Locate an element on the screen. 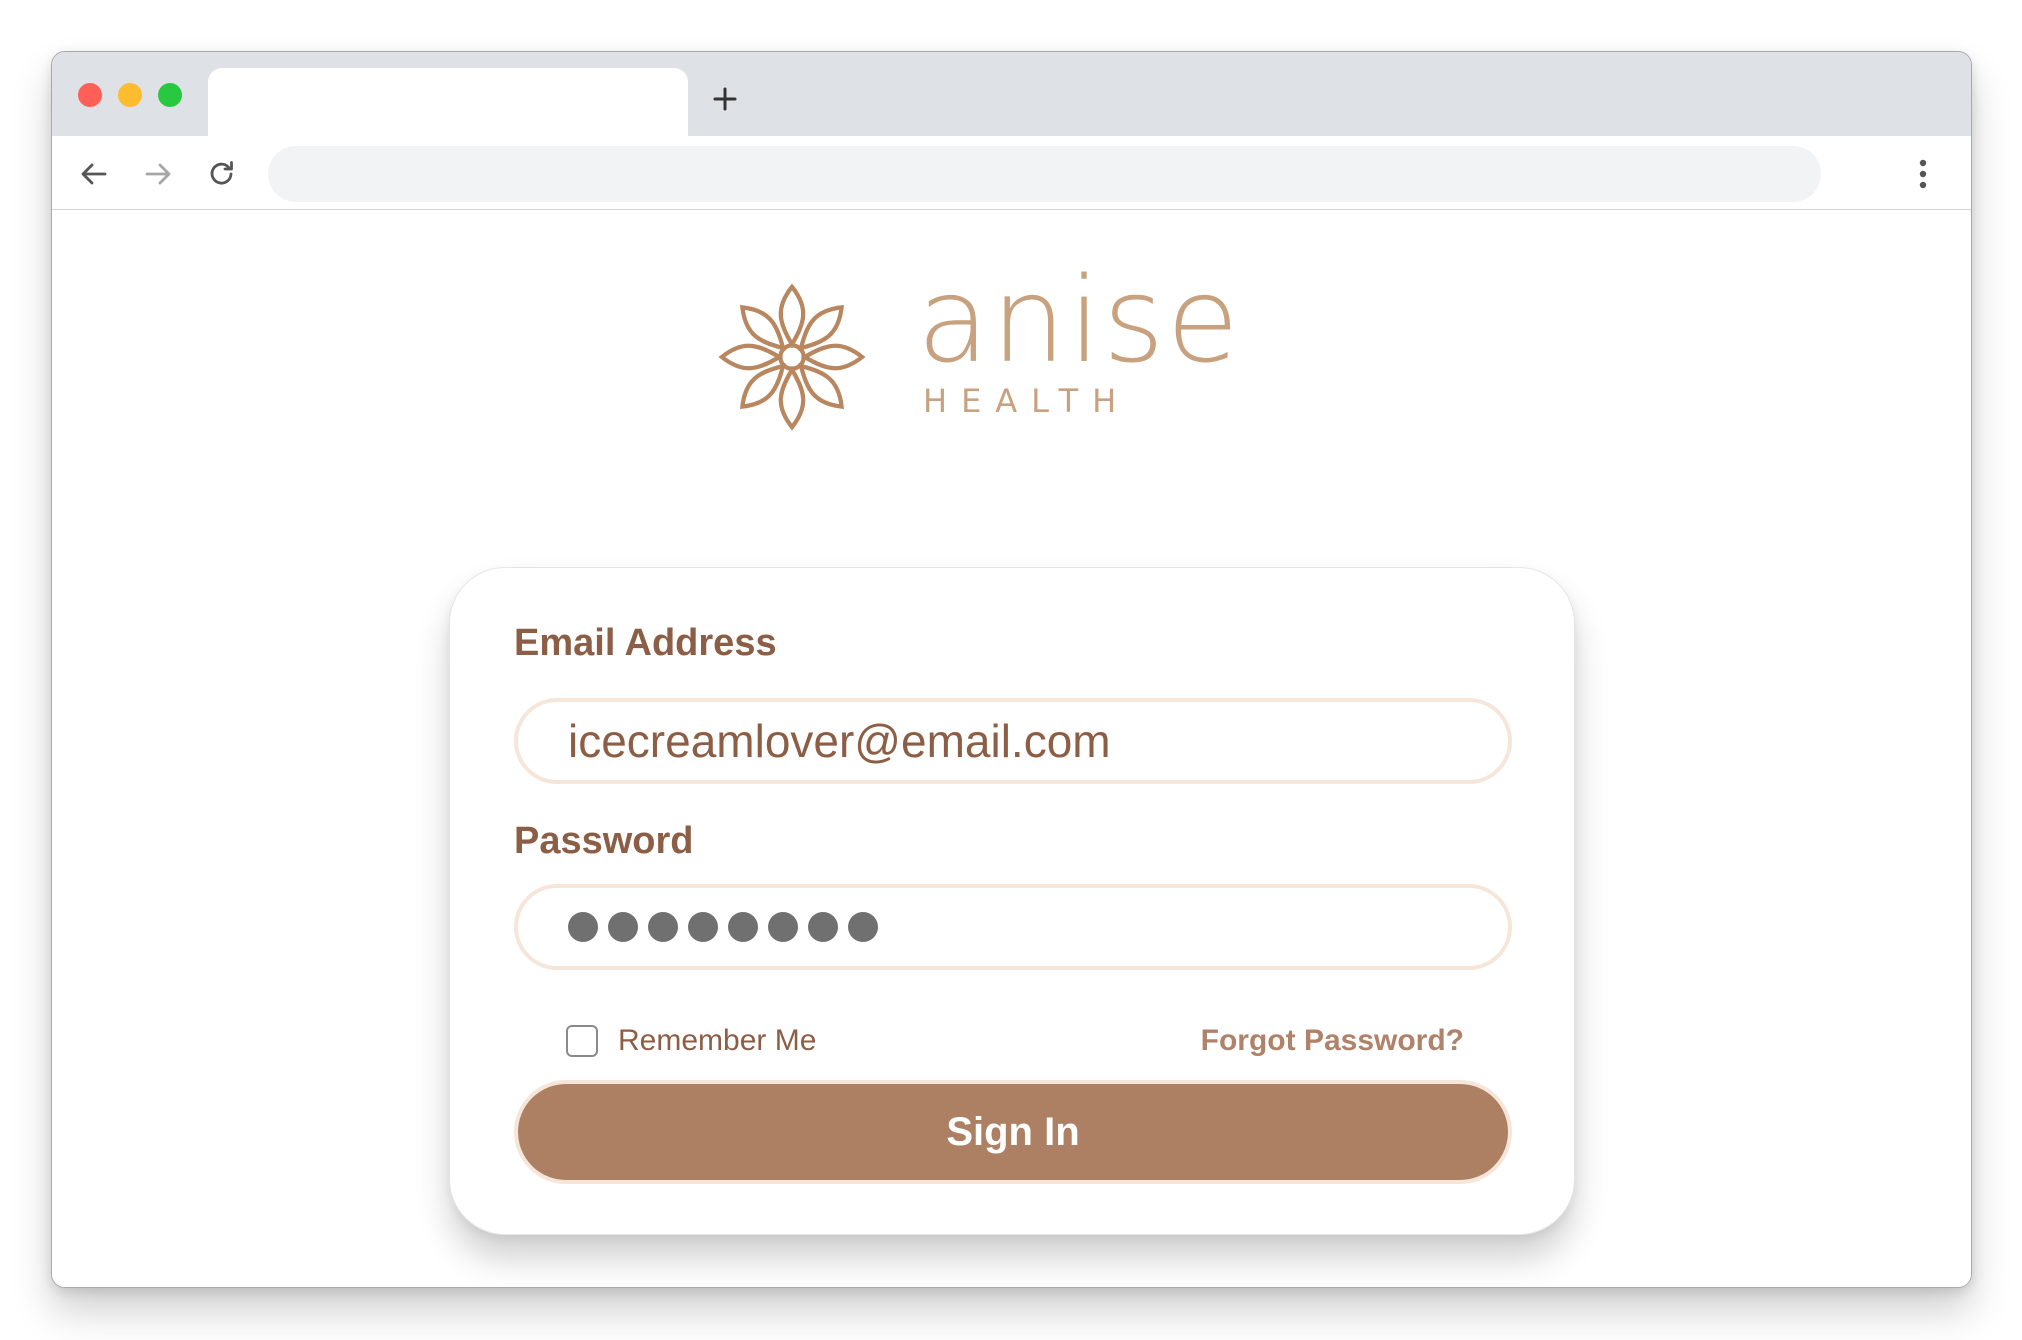  reload-icon is located at coordinates (221, 173).